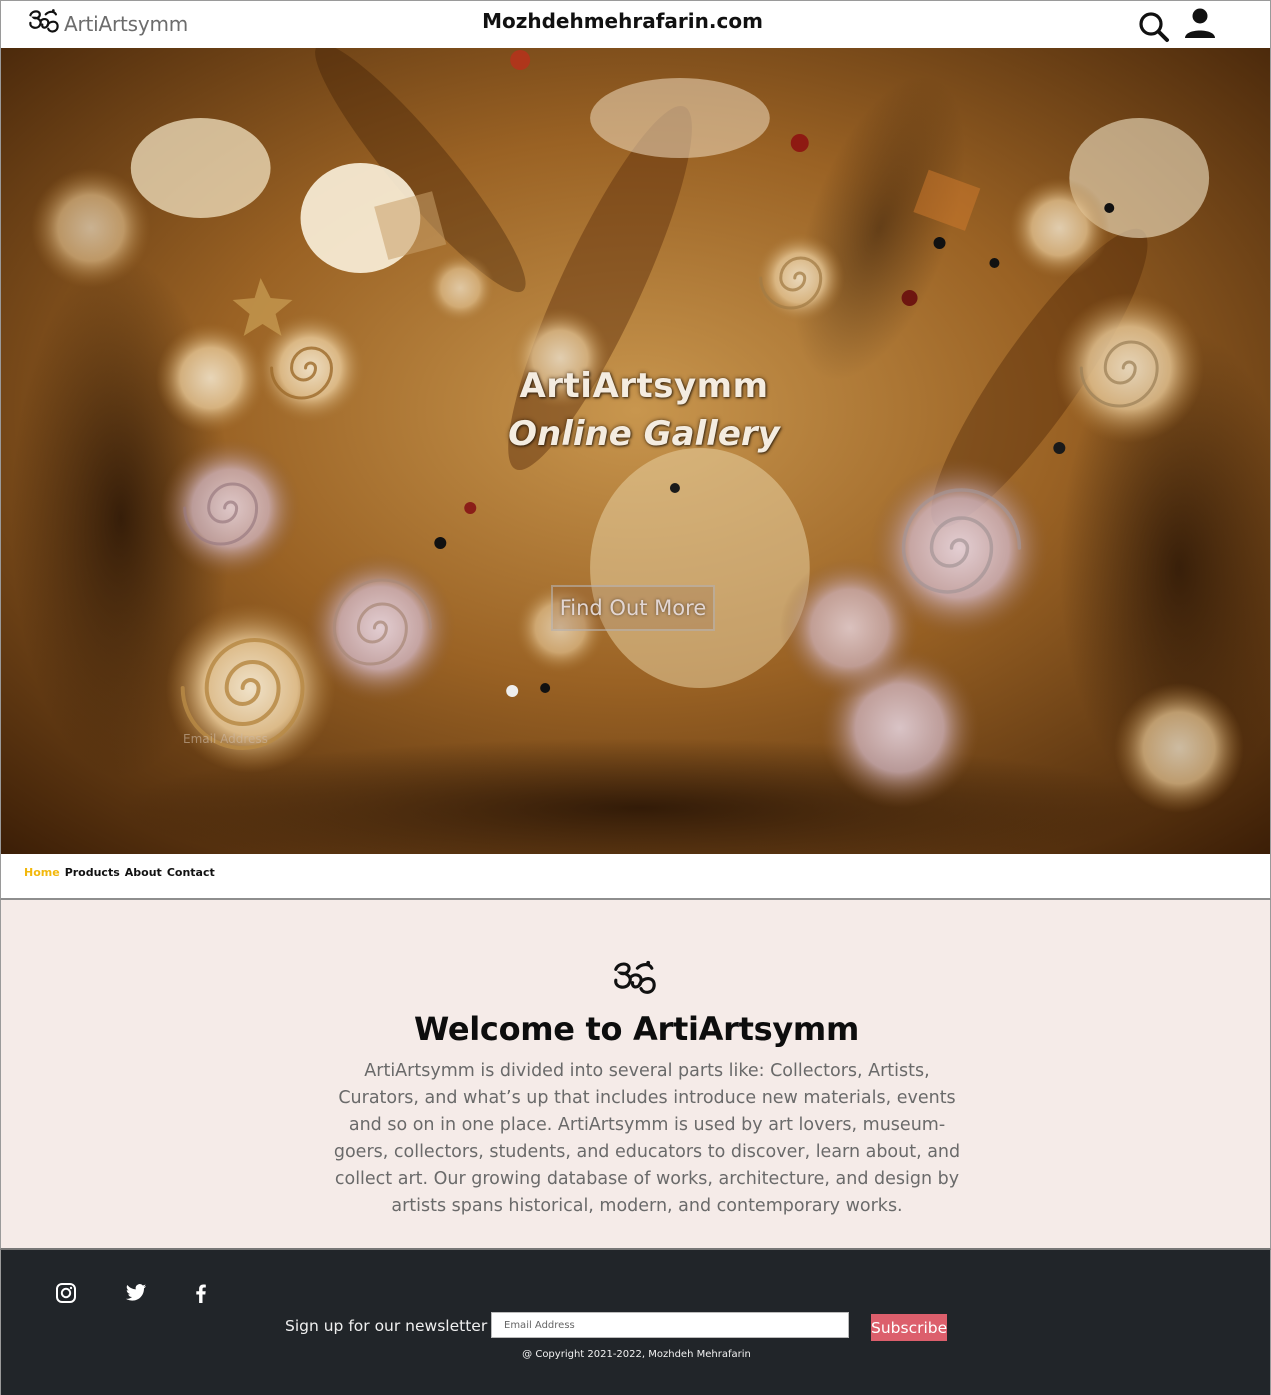 Image resolution: width=1271 pixels, height=1395 pixels. I want to click on om-logo-icon, so click(635, 979).